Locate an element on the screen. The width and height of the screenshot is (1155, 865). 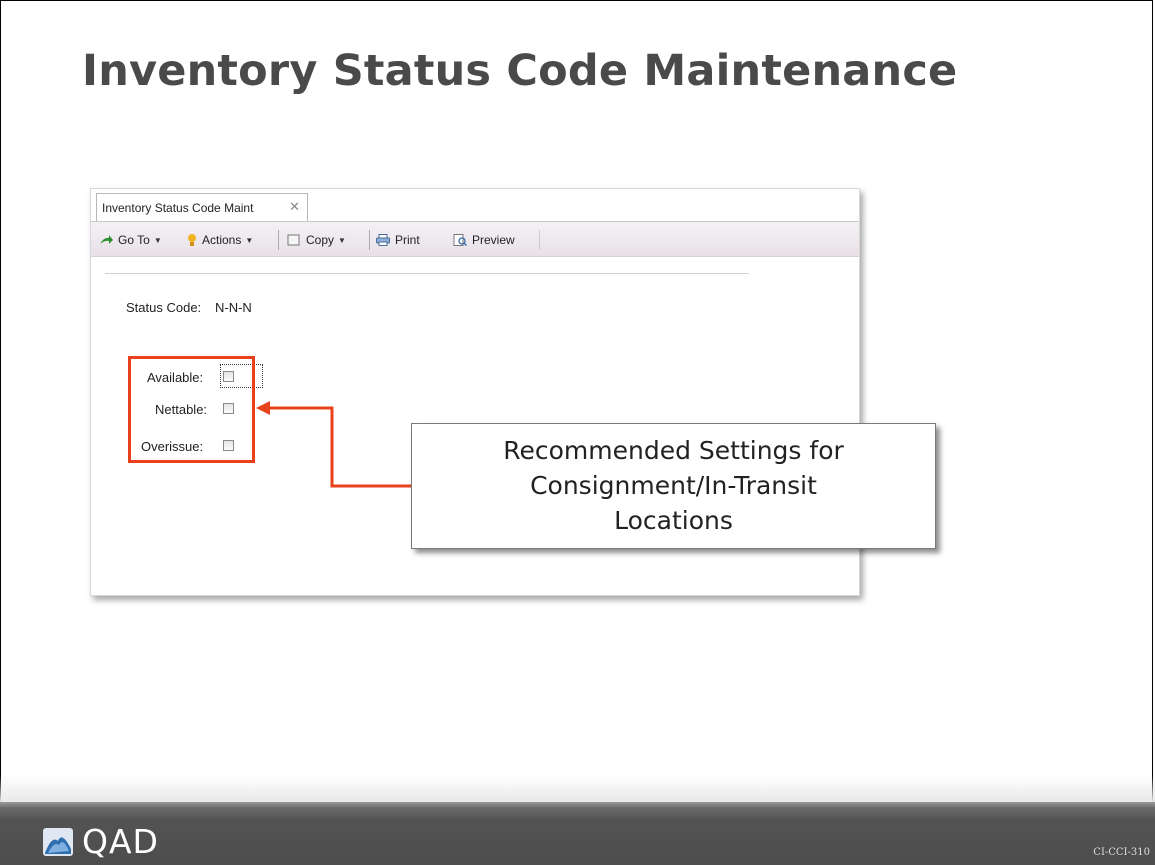
go-arrow-icon is located at coordinates (106, 239).